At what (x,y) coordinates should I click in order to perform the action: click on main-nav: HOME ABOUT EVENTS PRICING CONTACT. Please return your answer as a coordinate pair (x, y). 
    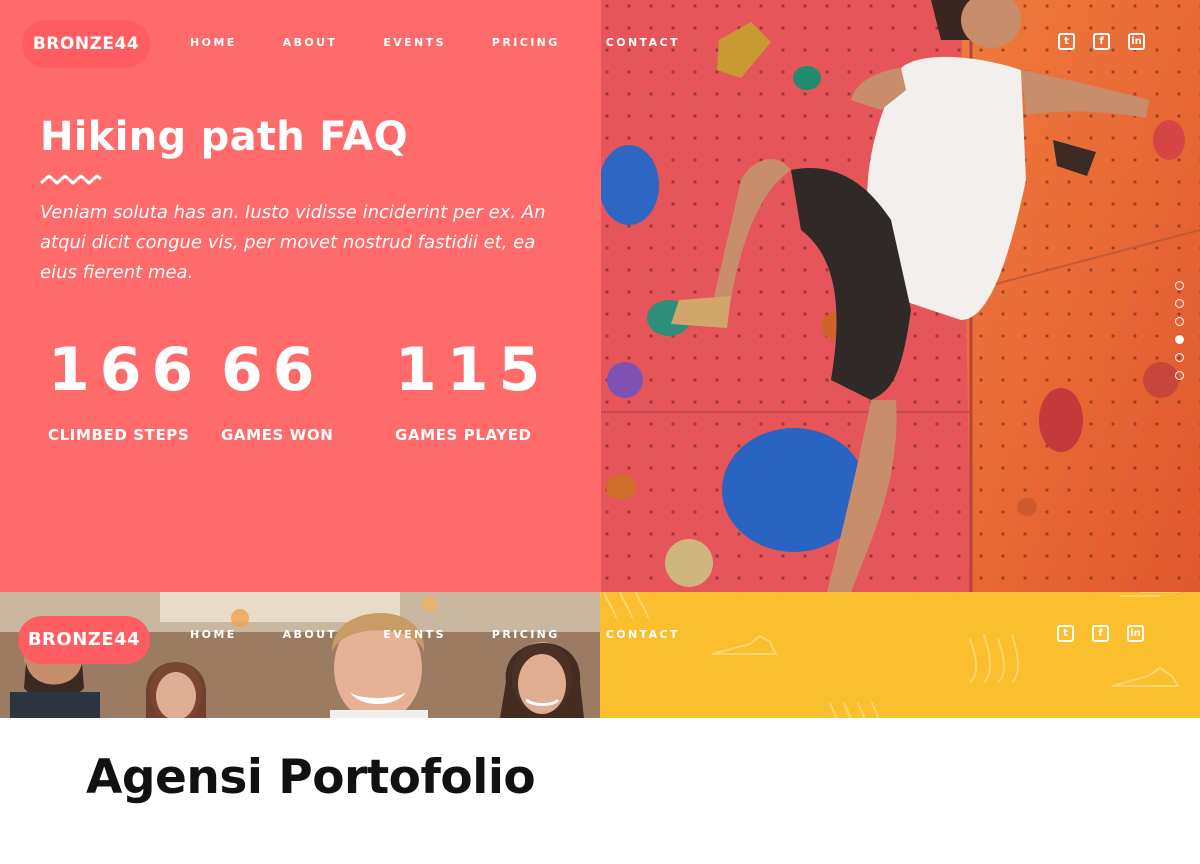
    Looking at the image, I should click on (458, 42).